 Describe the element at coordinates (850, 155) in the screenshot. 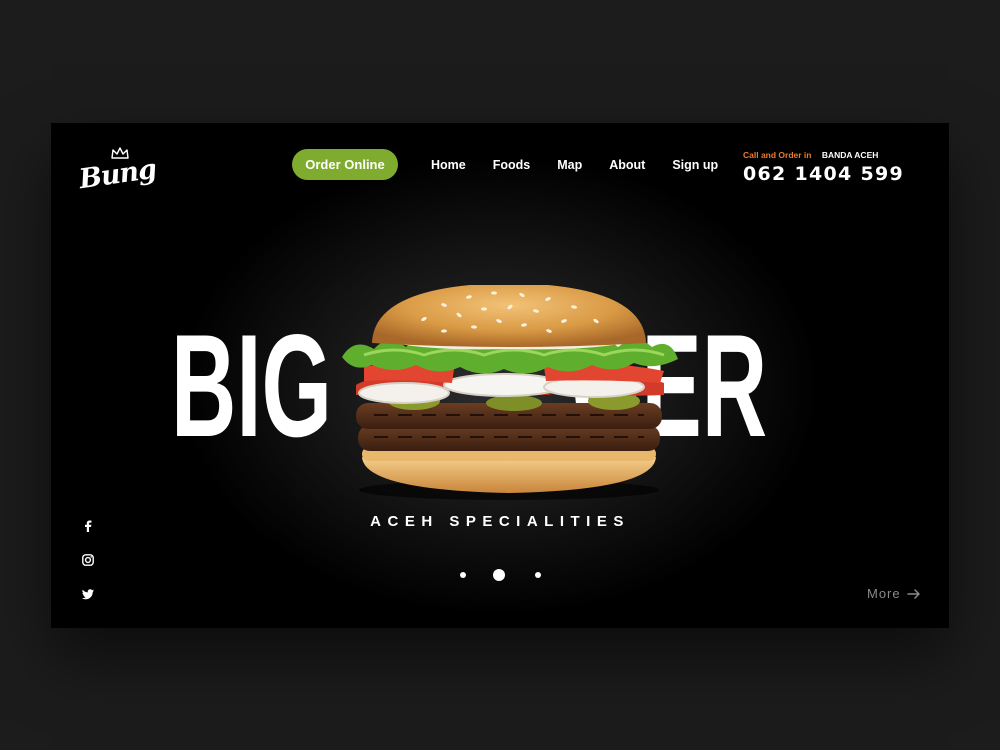

I see `contact-city: BANDA ACEH` at that location.